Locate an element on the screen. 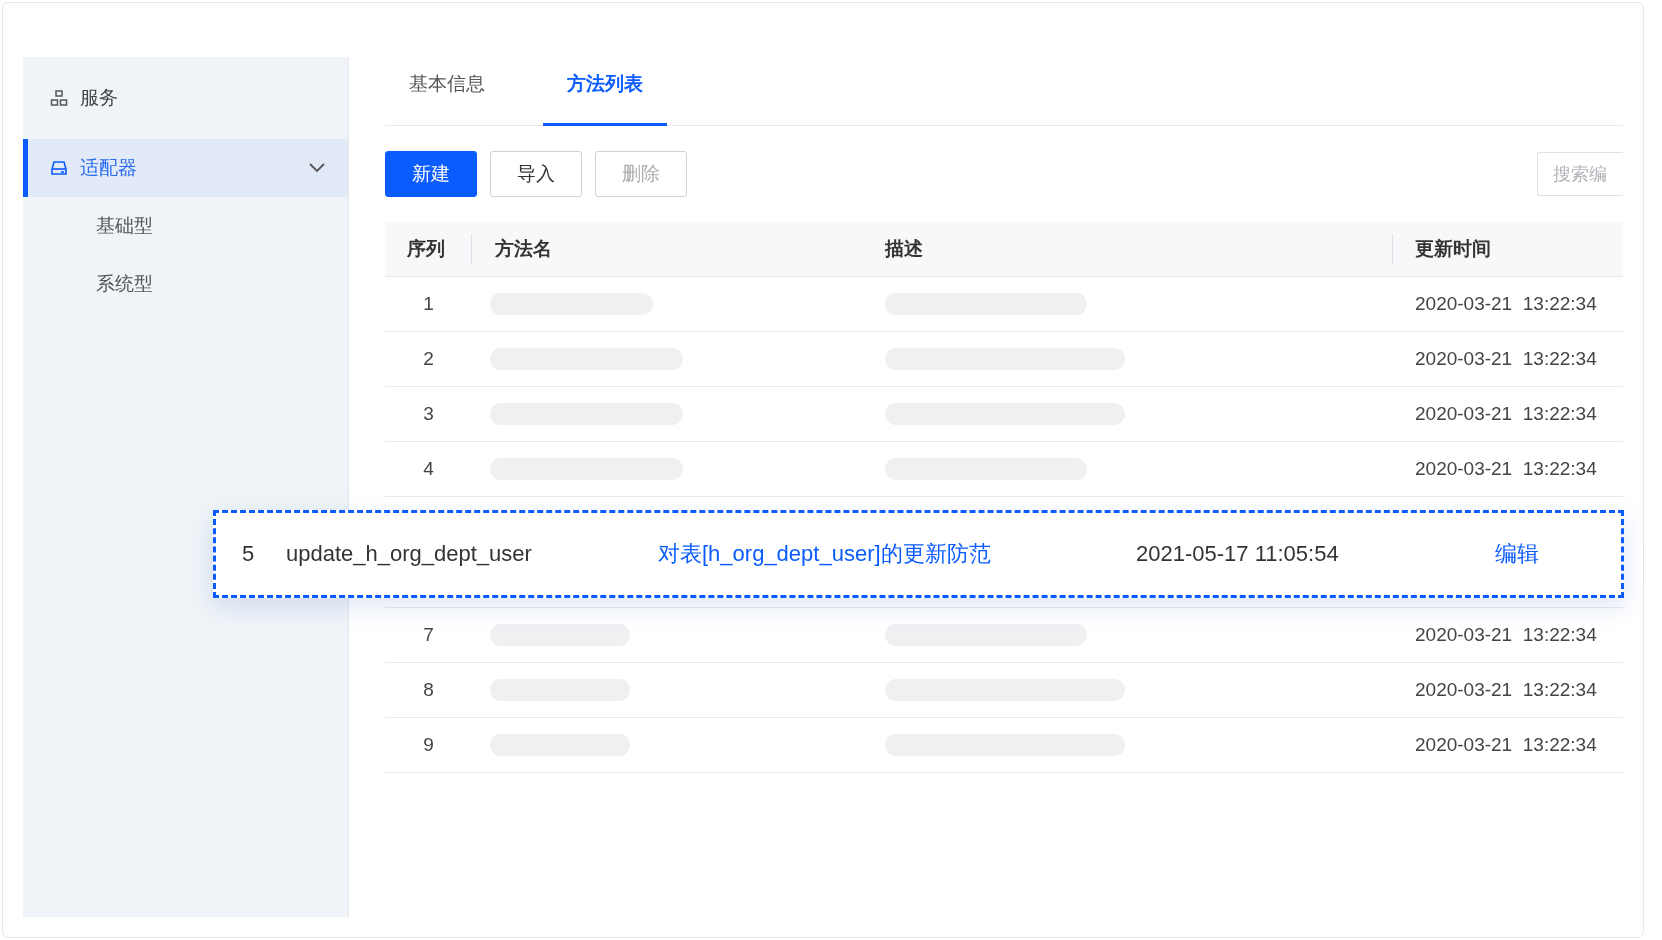  table-cell-text: 8 is located at coordinates (428, 690).